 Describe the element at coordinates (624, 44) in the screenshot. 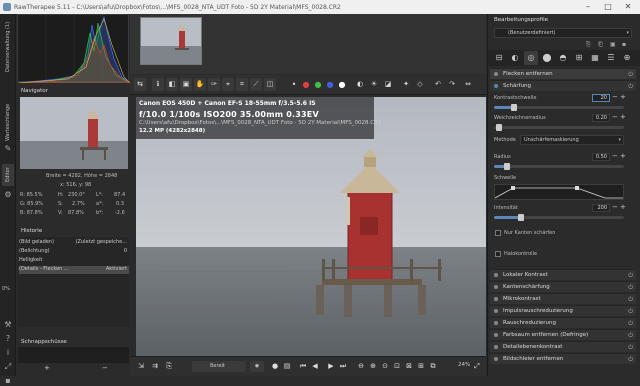

I see `save-profile-icon: ▪` at that location.